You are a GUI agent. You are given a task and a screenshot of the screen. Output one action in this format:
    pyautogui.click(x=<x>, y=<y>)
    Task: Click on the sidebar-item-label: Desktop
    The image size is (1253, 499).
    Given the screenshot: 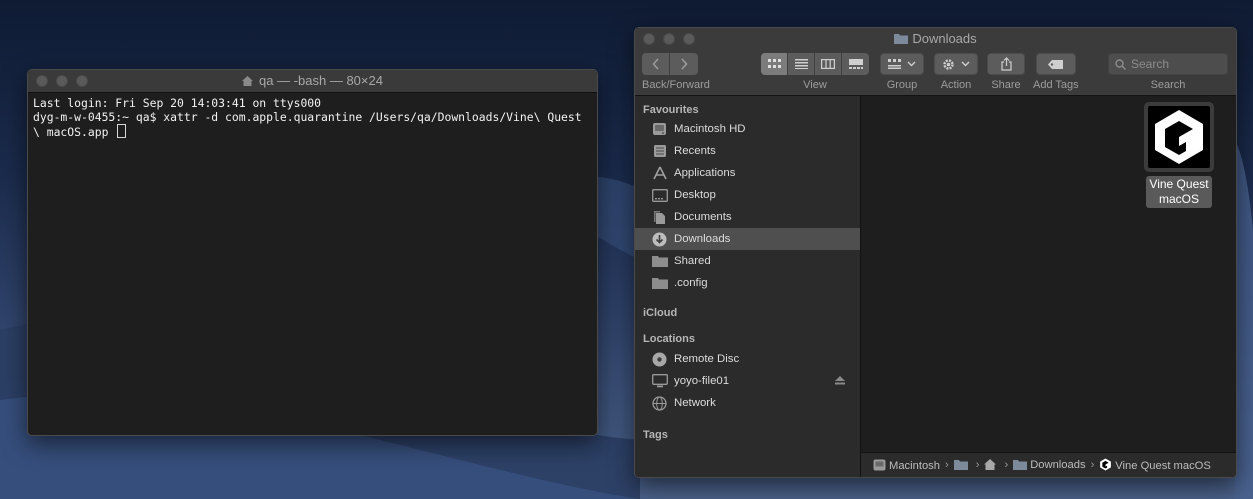 What is the action you would take?
    pyautogui.click(x=695, y=195)
    